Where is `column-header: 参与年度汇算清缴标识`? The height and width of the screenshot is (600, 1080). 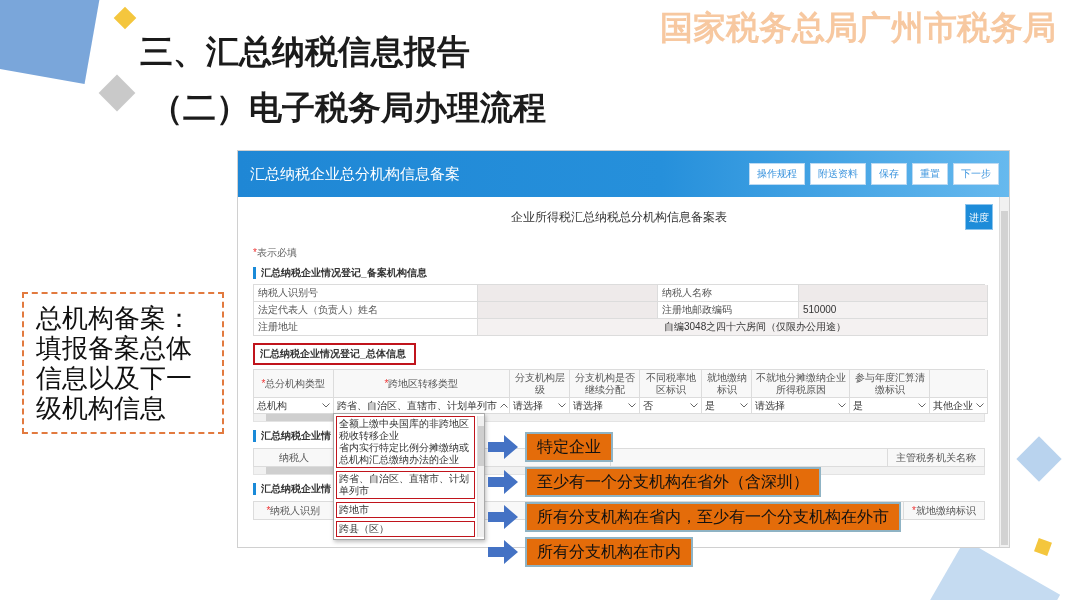 column-header: 参与年度汇算清缴标识 is located at coordinates (890, 384).